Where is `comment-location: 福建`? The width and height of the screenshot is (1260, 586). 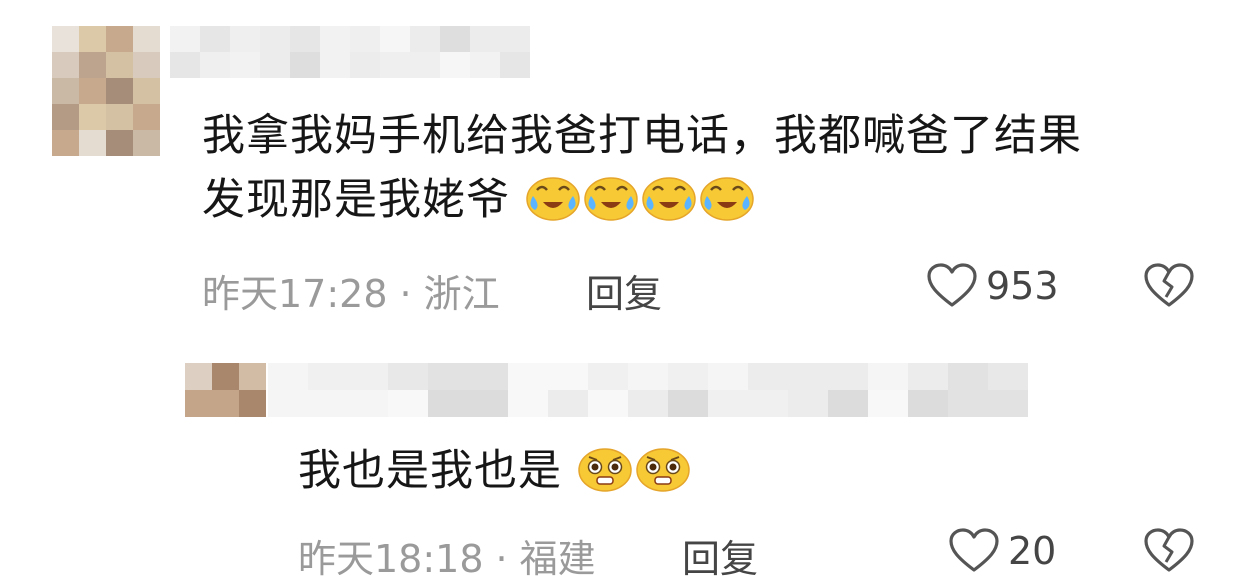 comment-location: 福建 is located at coordinates (557, 559).